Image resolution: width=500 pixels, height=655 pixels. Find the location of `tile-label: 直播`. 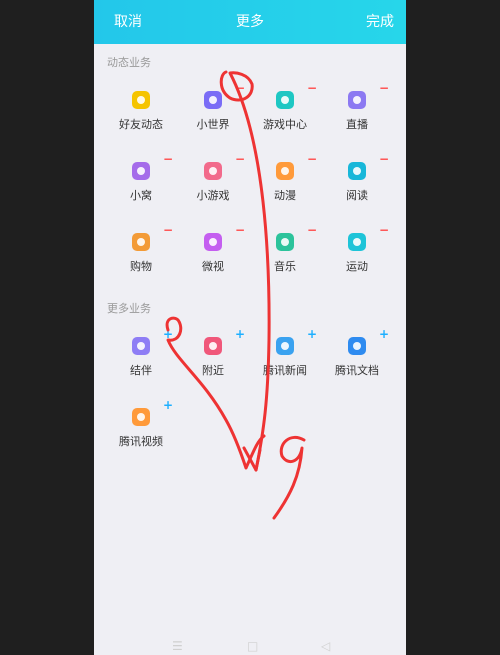

tile-label: 直播 is located at coordinates (357, 124).